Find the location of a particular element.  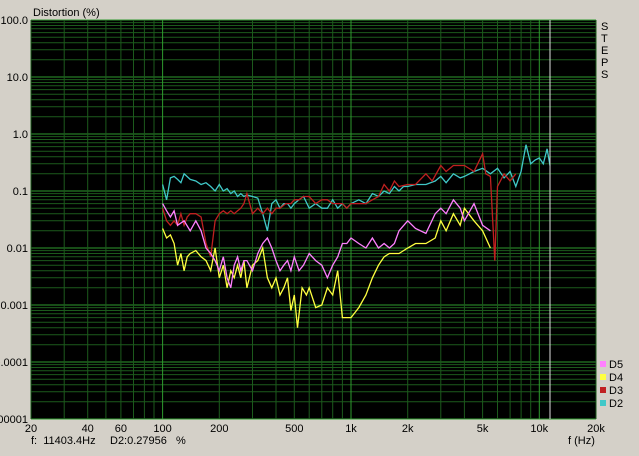

steps-letter: E is located at coordinates (604, 51).